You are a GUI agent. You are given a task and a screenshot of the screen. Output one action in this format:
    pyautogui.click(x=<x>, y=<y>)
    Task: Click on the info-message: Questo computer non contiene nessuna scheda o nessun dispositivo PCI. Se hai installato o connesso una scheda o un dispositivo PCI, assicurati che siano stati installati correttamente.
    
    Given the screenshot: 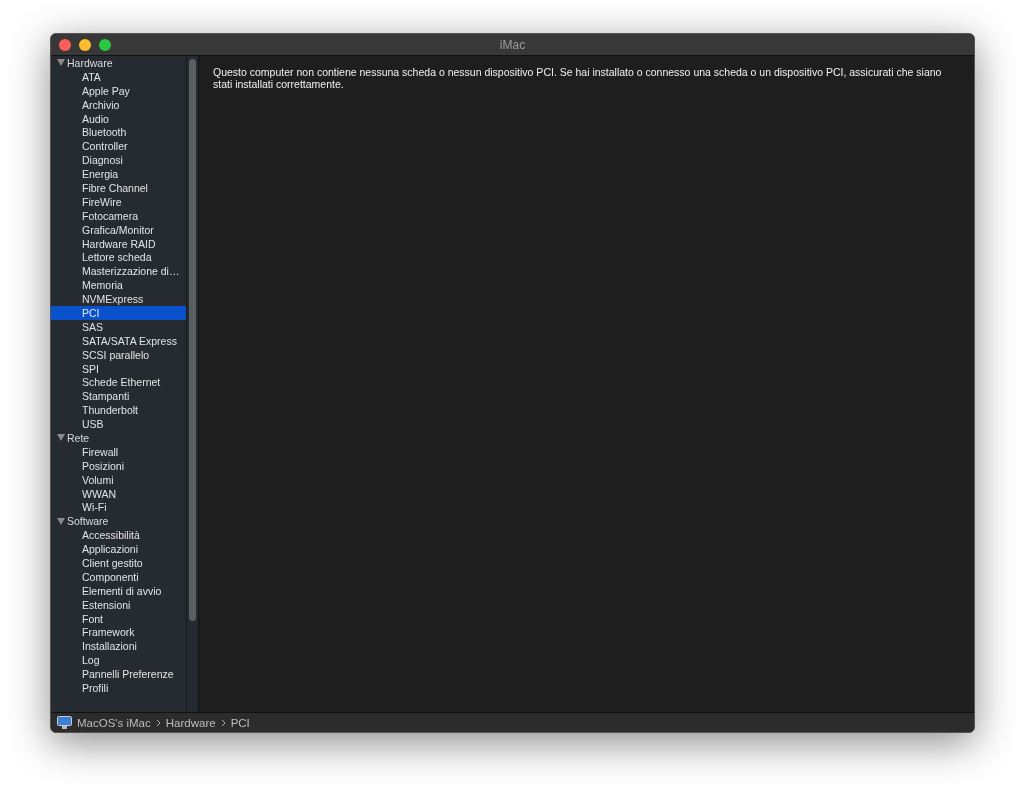 What is the action you would take?
    pyautogui.click(x=578, y=78)
    